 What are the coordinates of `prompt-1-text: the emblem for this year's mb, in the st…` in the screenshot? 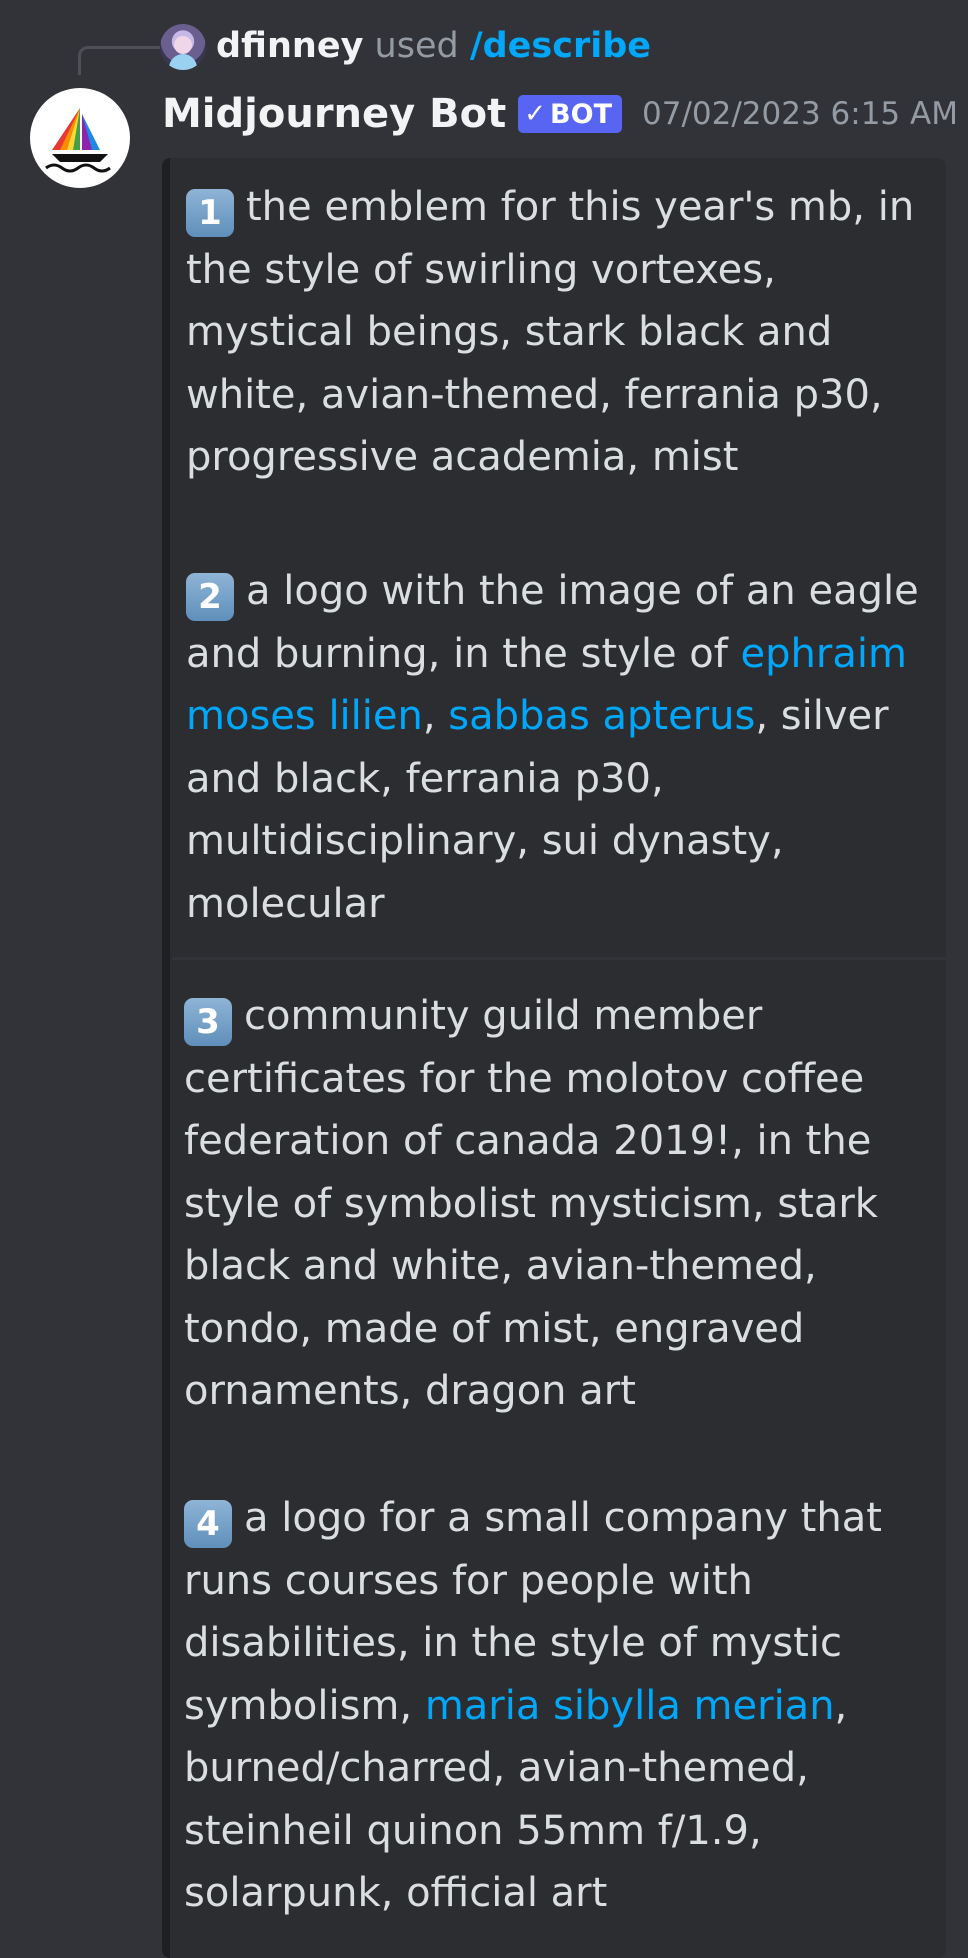 It's located at (550, 332).